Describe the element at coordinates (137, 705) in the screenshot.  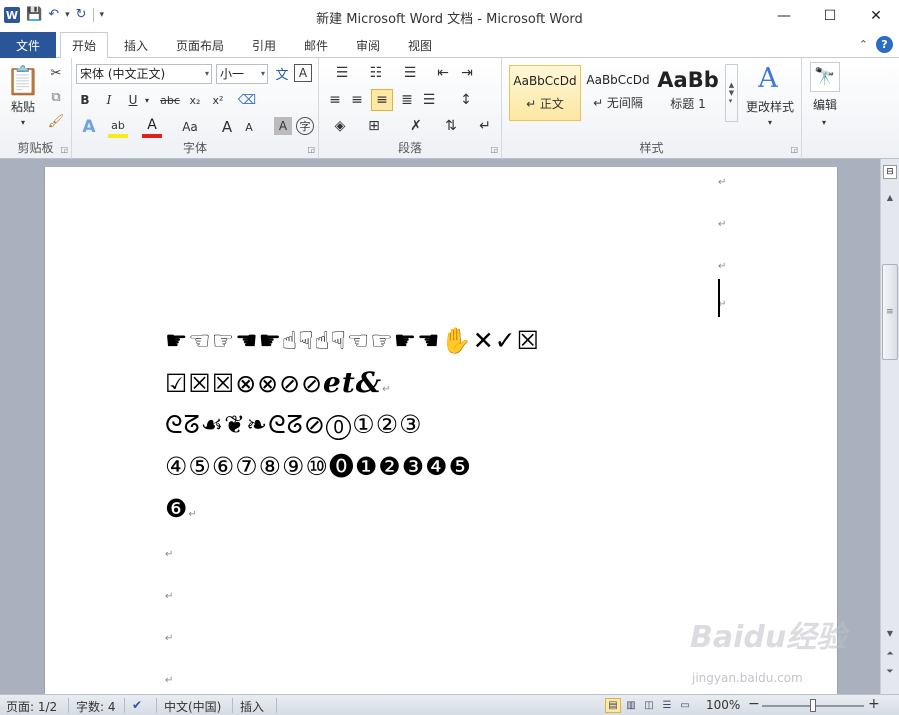
I see `proofing-icon: ✔` at that location.